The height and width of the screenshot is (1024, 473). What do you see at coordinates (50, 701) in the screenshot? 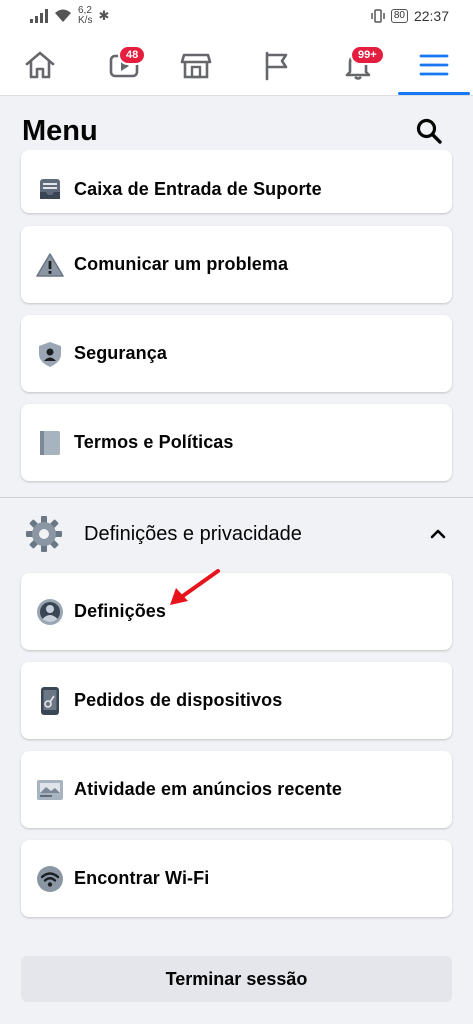
I see `phone-key-icon` at bounding box center [50, 701].